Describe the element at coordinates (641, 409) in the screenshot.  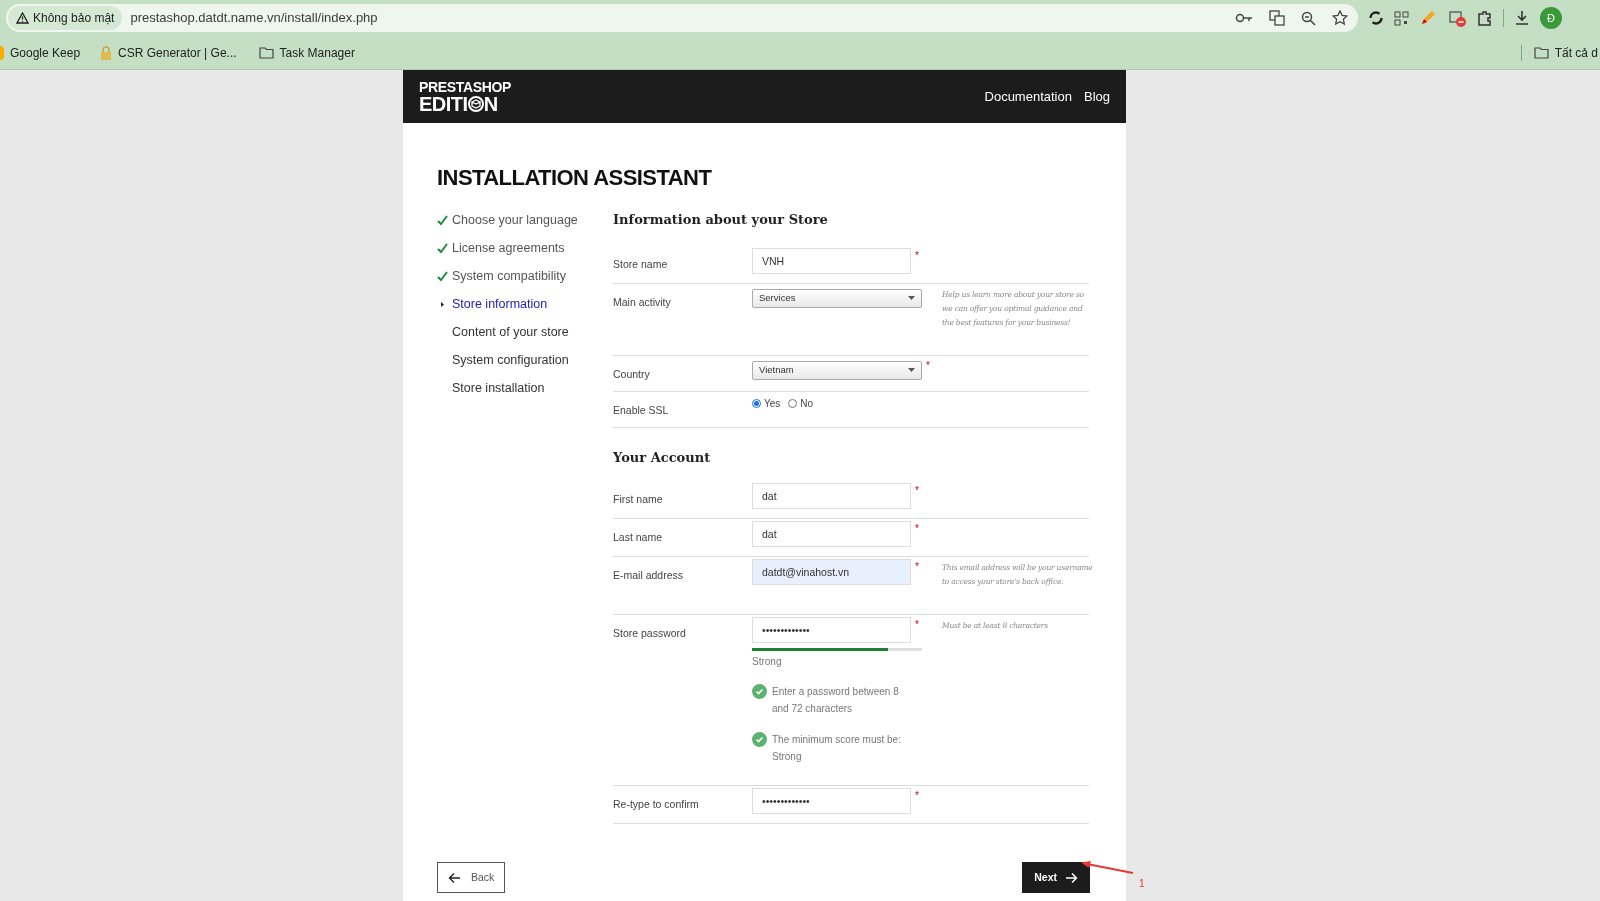
I see `field-label: Enable SSL` at that location.